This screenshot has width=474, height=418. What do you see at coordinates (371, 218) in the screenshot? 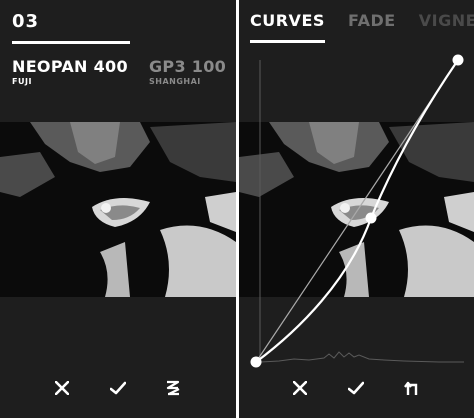
I see `curve-point-midtones` at bounding box center [371, 218].